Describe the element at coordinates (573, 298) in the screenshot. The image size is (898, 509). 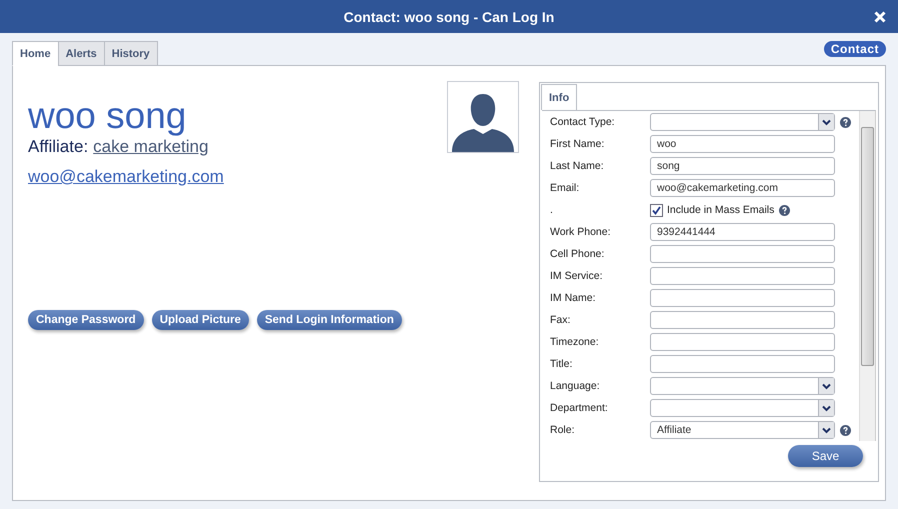
I see `field-label: IM Name:` at that location.